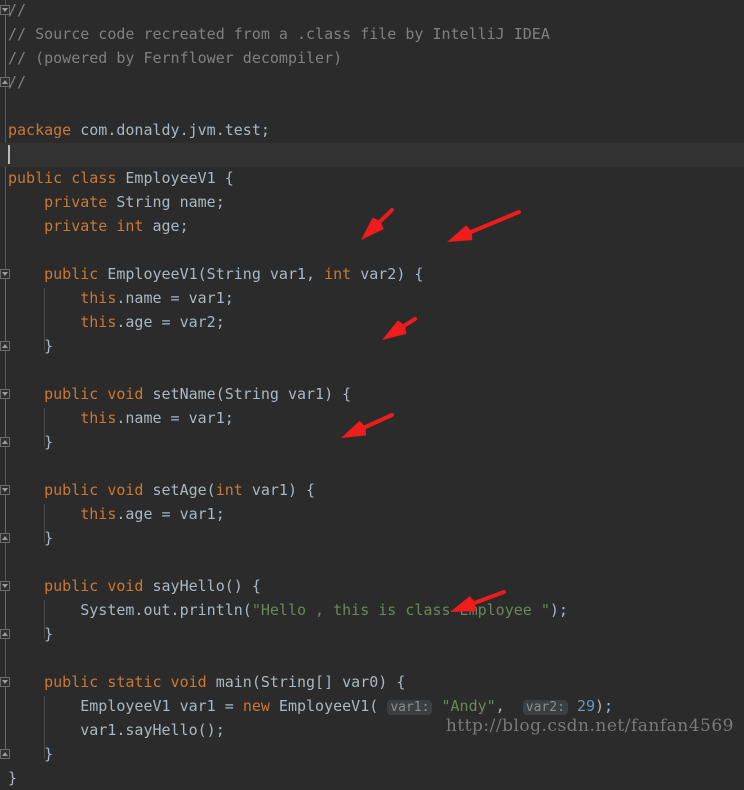 This screenshot has width=744, height=790. I want to click on code-line: var1.sayHello();, so click(116, 730).